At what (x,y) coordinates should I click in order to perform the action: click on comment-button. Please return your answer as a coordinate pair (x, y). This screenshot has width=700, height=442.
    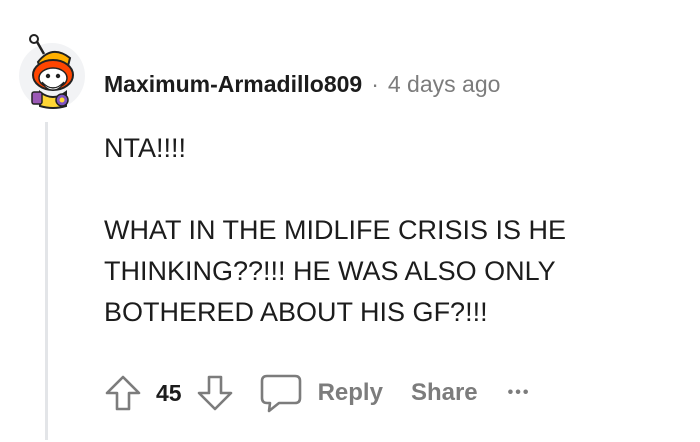
    Looking at the image, I should click on (281, 393).